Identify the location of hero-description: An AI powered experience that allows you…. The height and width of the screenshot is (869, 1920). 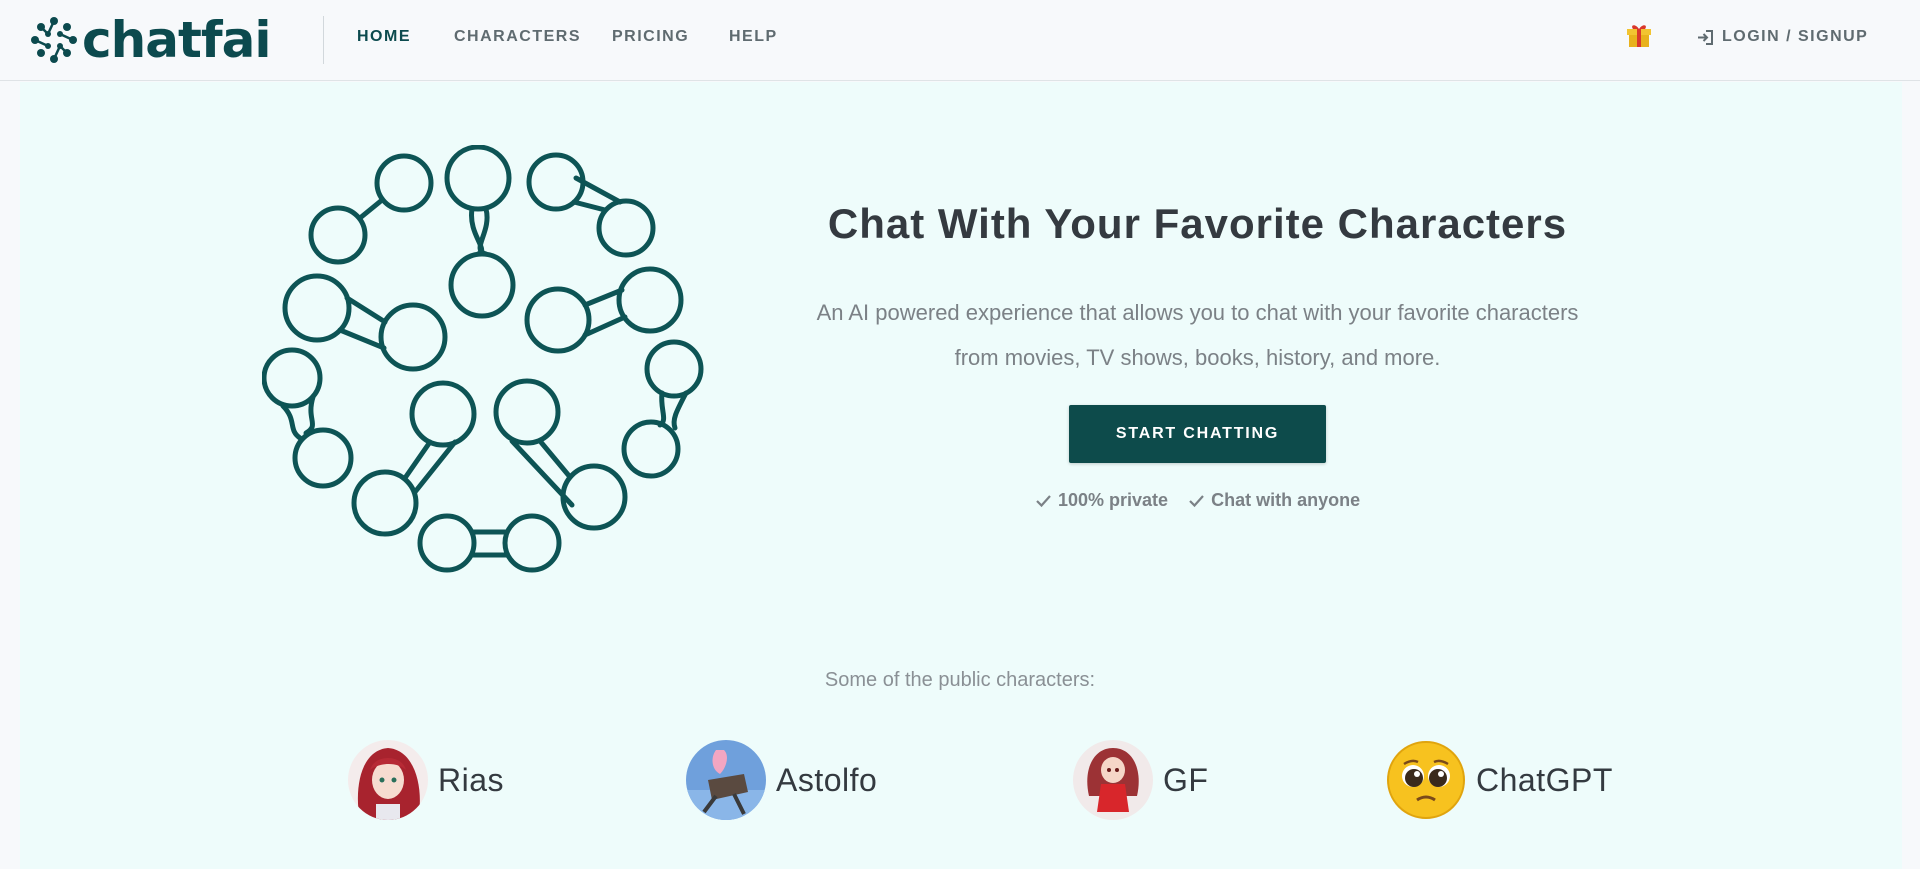
(1197, 335).